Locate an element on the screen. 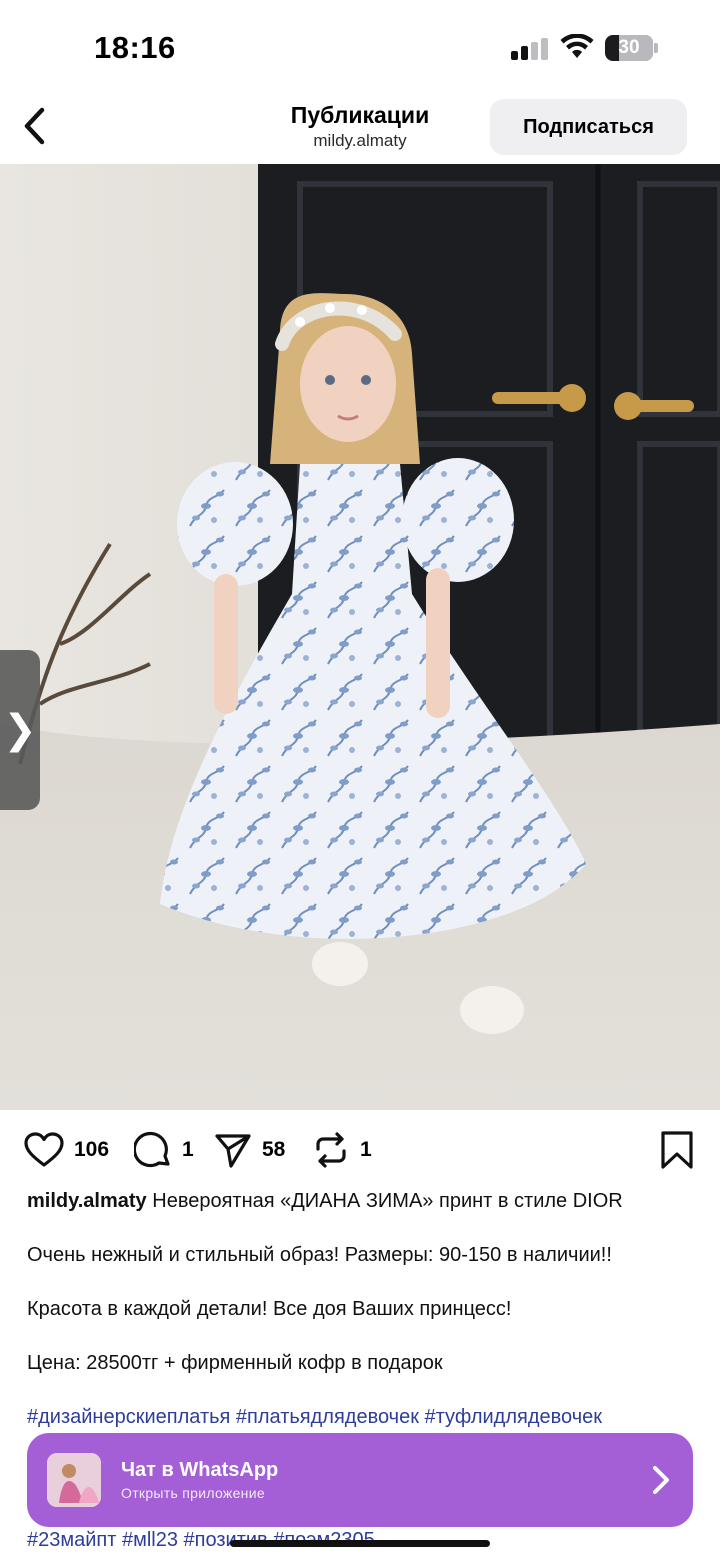  whatsapp-chat-banner: Чат в WhatsApp Открыть приложение is located at coordinates (360, 1480).